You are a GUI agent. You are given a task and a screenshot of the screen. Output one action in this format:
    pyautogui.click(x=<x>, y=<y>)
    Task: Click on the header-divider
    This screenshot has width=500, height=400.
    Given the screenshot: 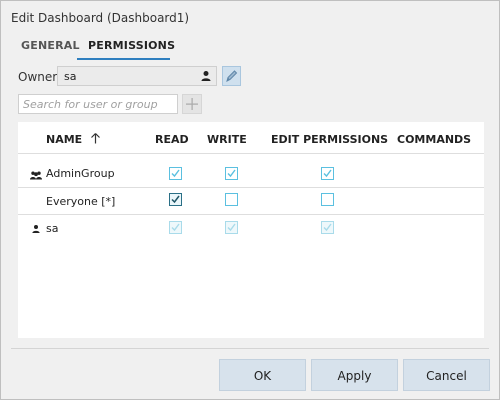 What is the action you would take?
    pyautogui.click(x=251, y=153)
    